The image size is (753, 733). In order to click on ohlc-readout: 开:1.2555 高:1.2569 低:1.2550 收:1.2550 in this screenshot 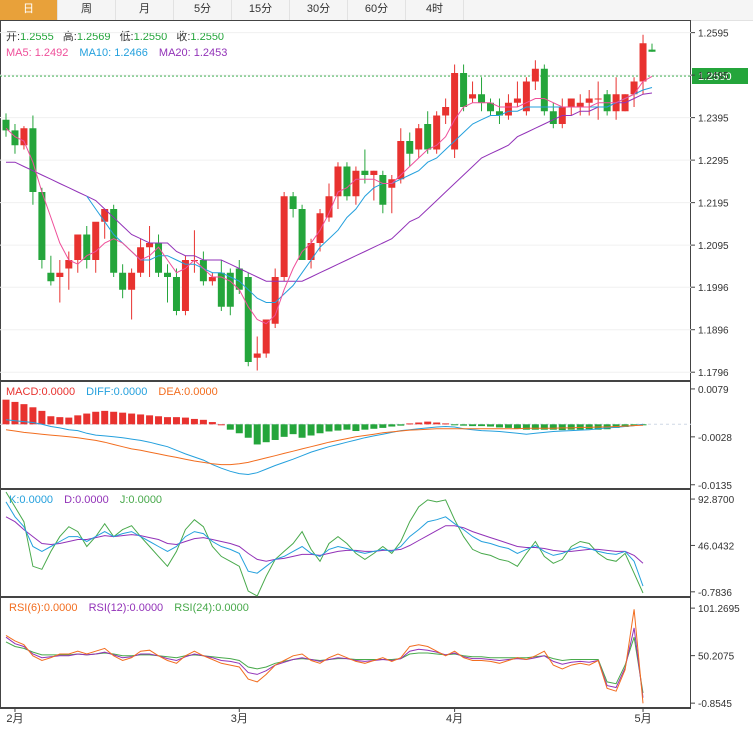, I will do `click(115, 36)`.